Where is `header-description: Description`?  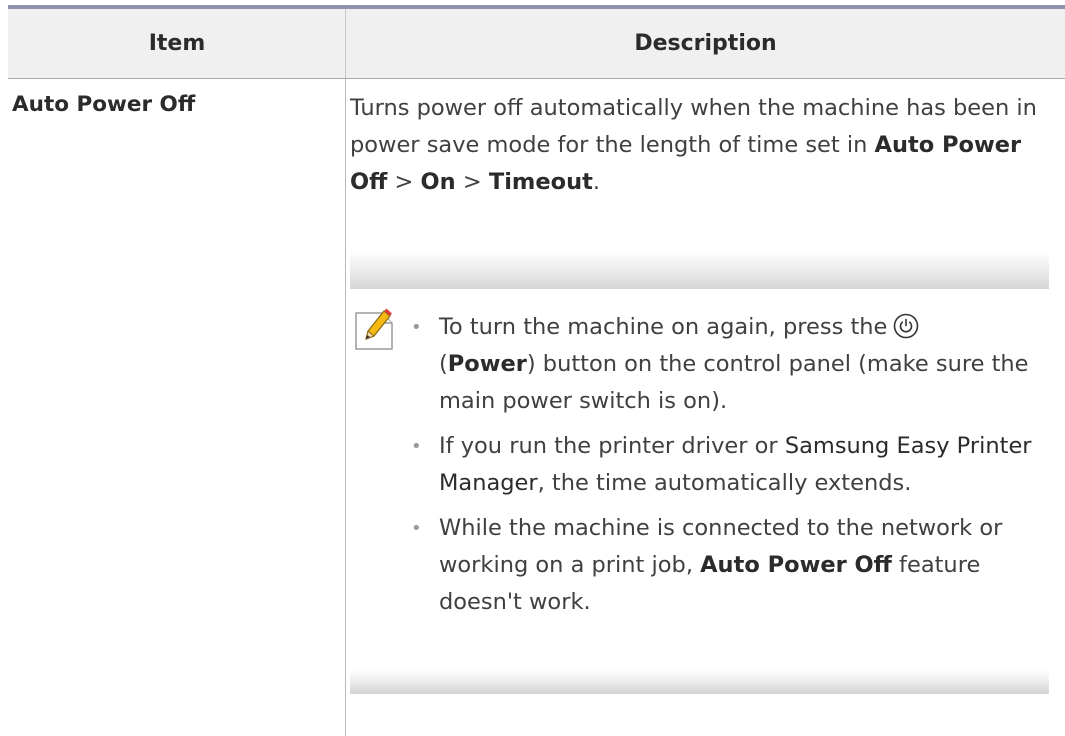 header-description: Description is located at coordinates (705, 43).